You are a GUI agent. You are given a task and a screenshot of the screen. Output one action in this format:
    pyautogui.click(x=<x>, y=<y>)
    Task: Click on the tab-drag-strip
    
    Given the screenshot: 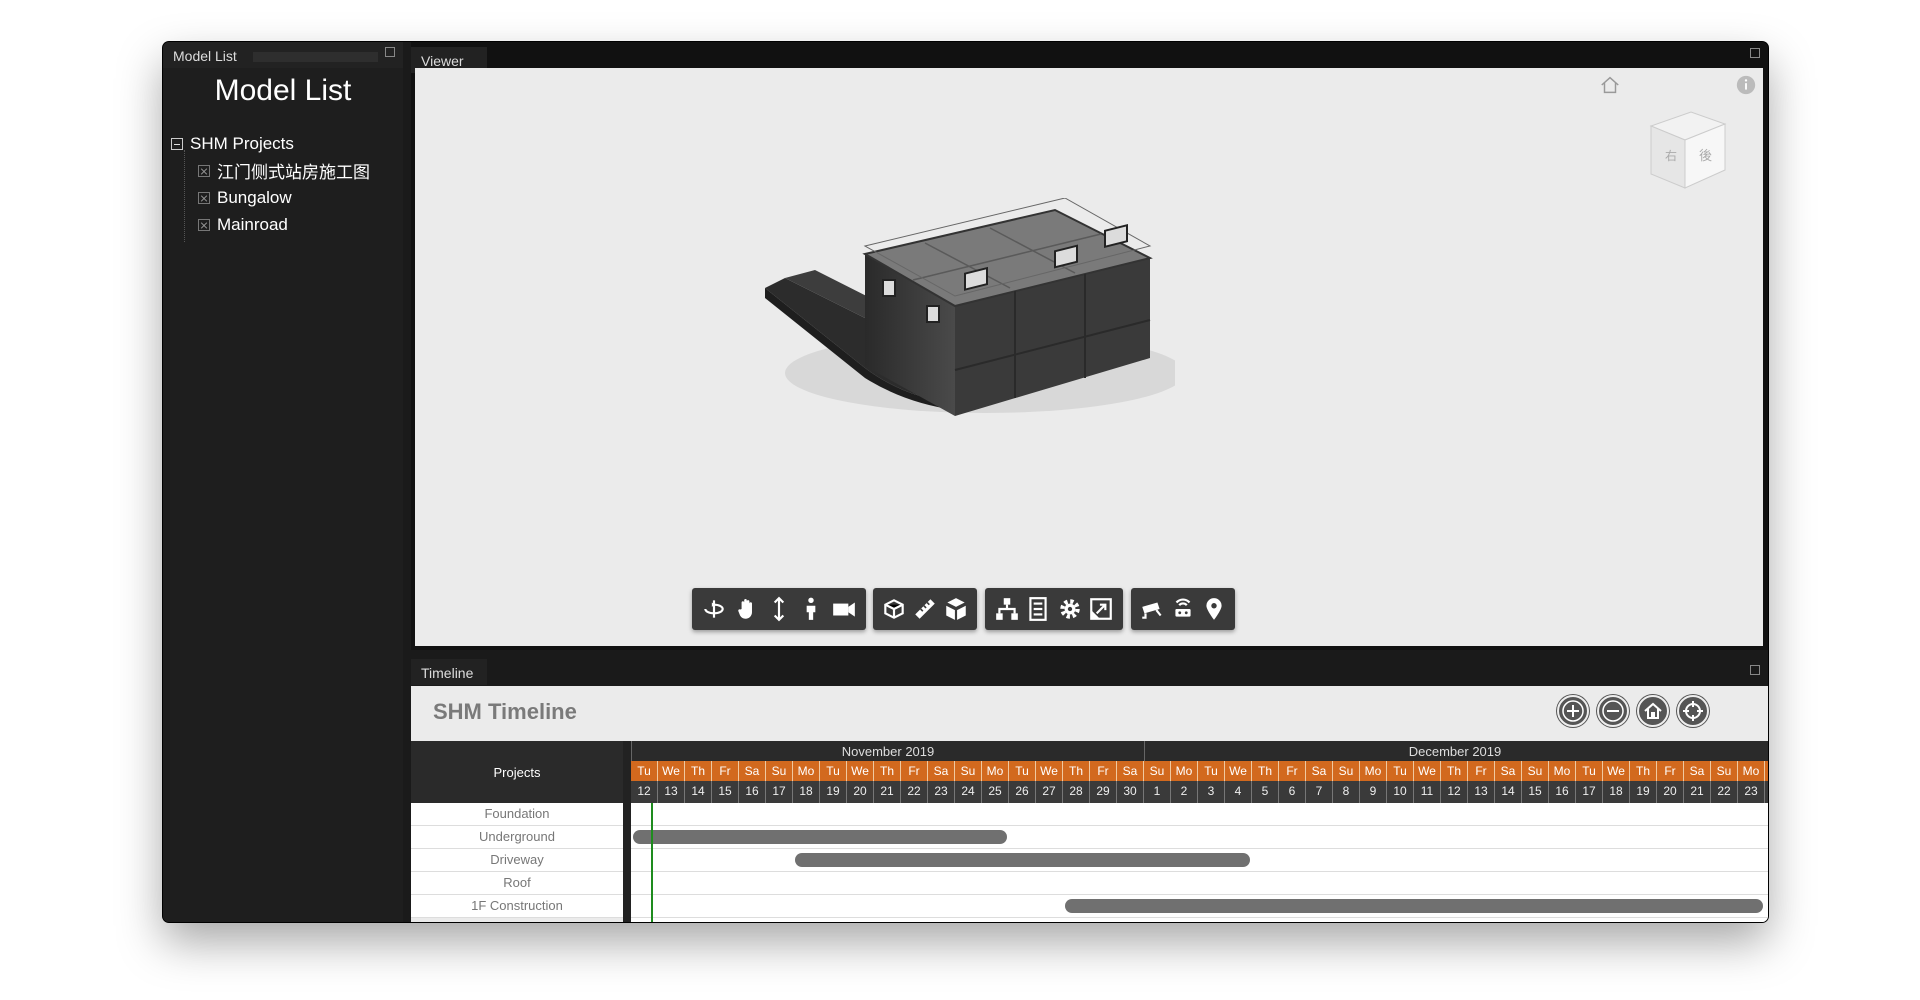 What is the action you would take?
    pyautogui.click(x=315, y=57)
    